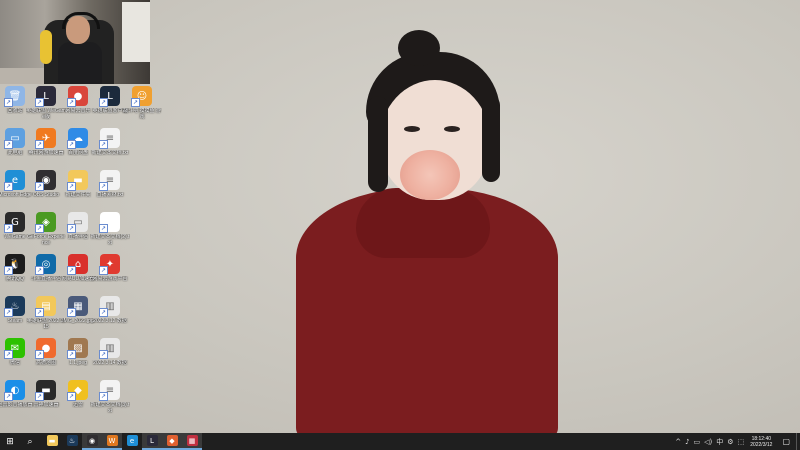 The width and height of the screenshot is (800, 450). Describe the element at coordinates (109, 348) in the screenshot. I see `archive-icon: ▥ ↗` at that location.